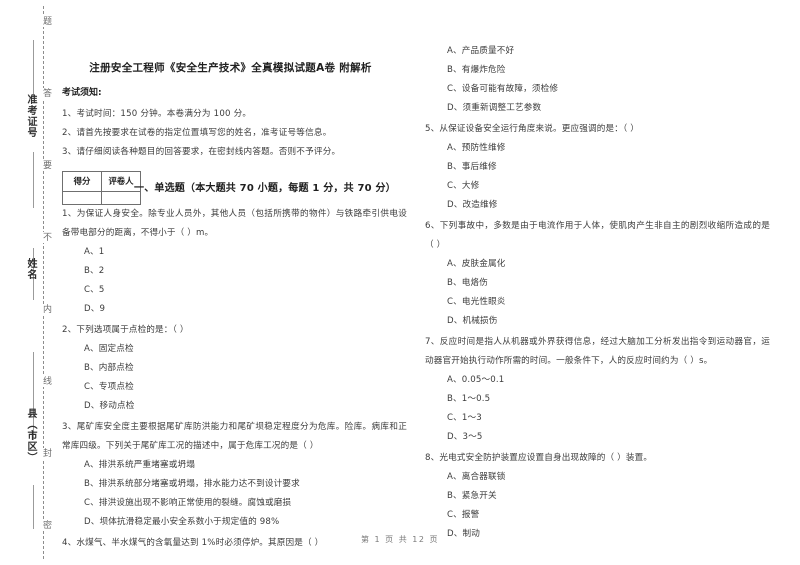  I want to click on question-option: D、3～5, so click(597, 437).